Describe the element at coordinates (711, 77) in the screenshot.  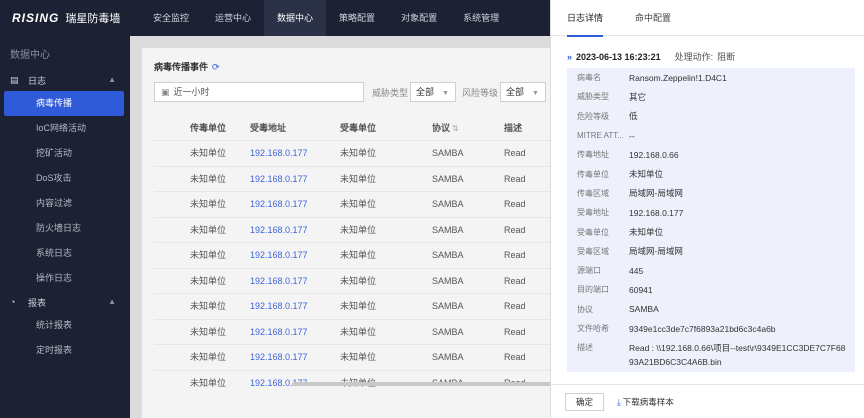
I see `detail-row: 病毒名 Ransom.Zeppelin!1.D4C1` at that location.